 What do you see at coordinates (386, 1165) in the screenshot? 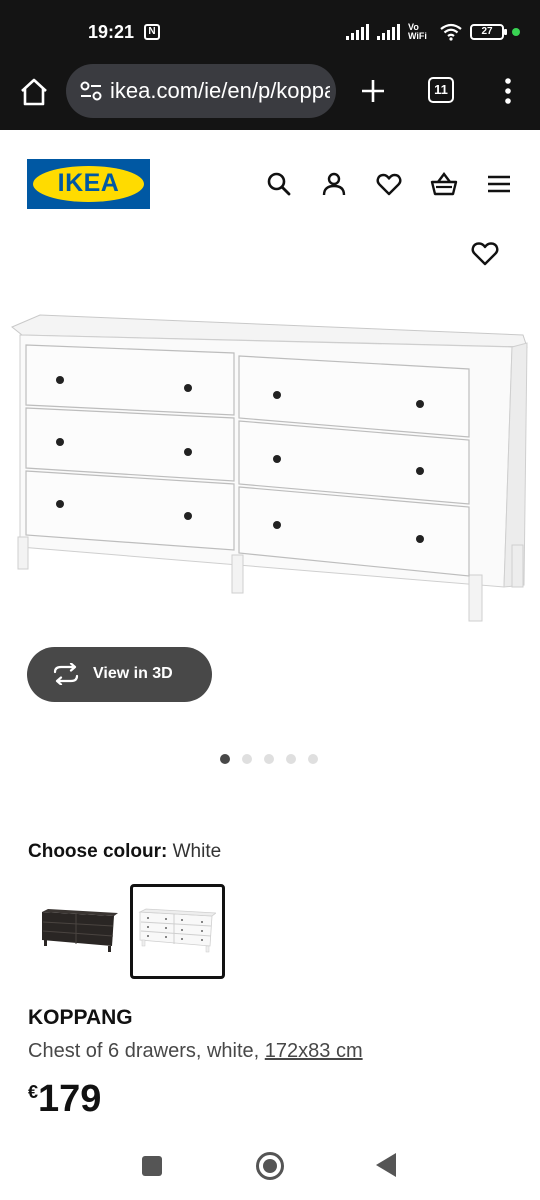
I see `back-button` at bounding box center [386, 1165].